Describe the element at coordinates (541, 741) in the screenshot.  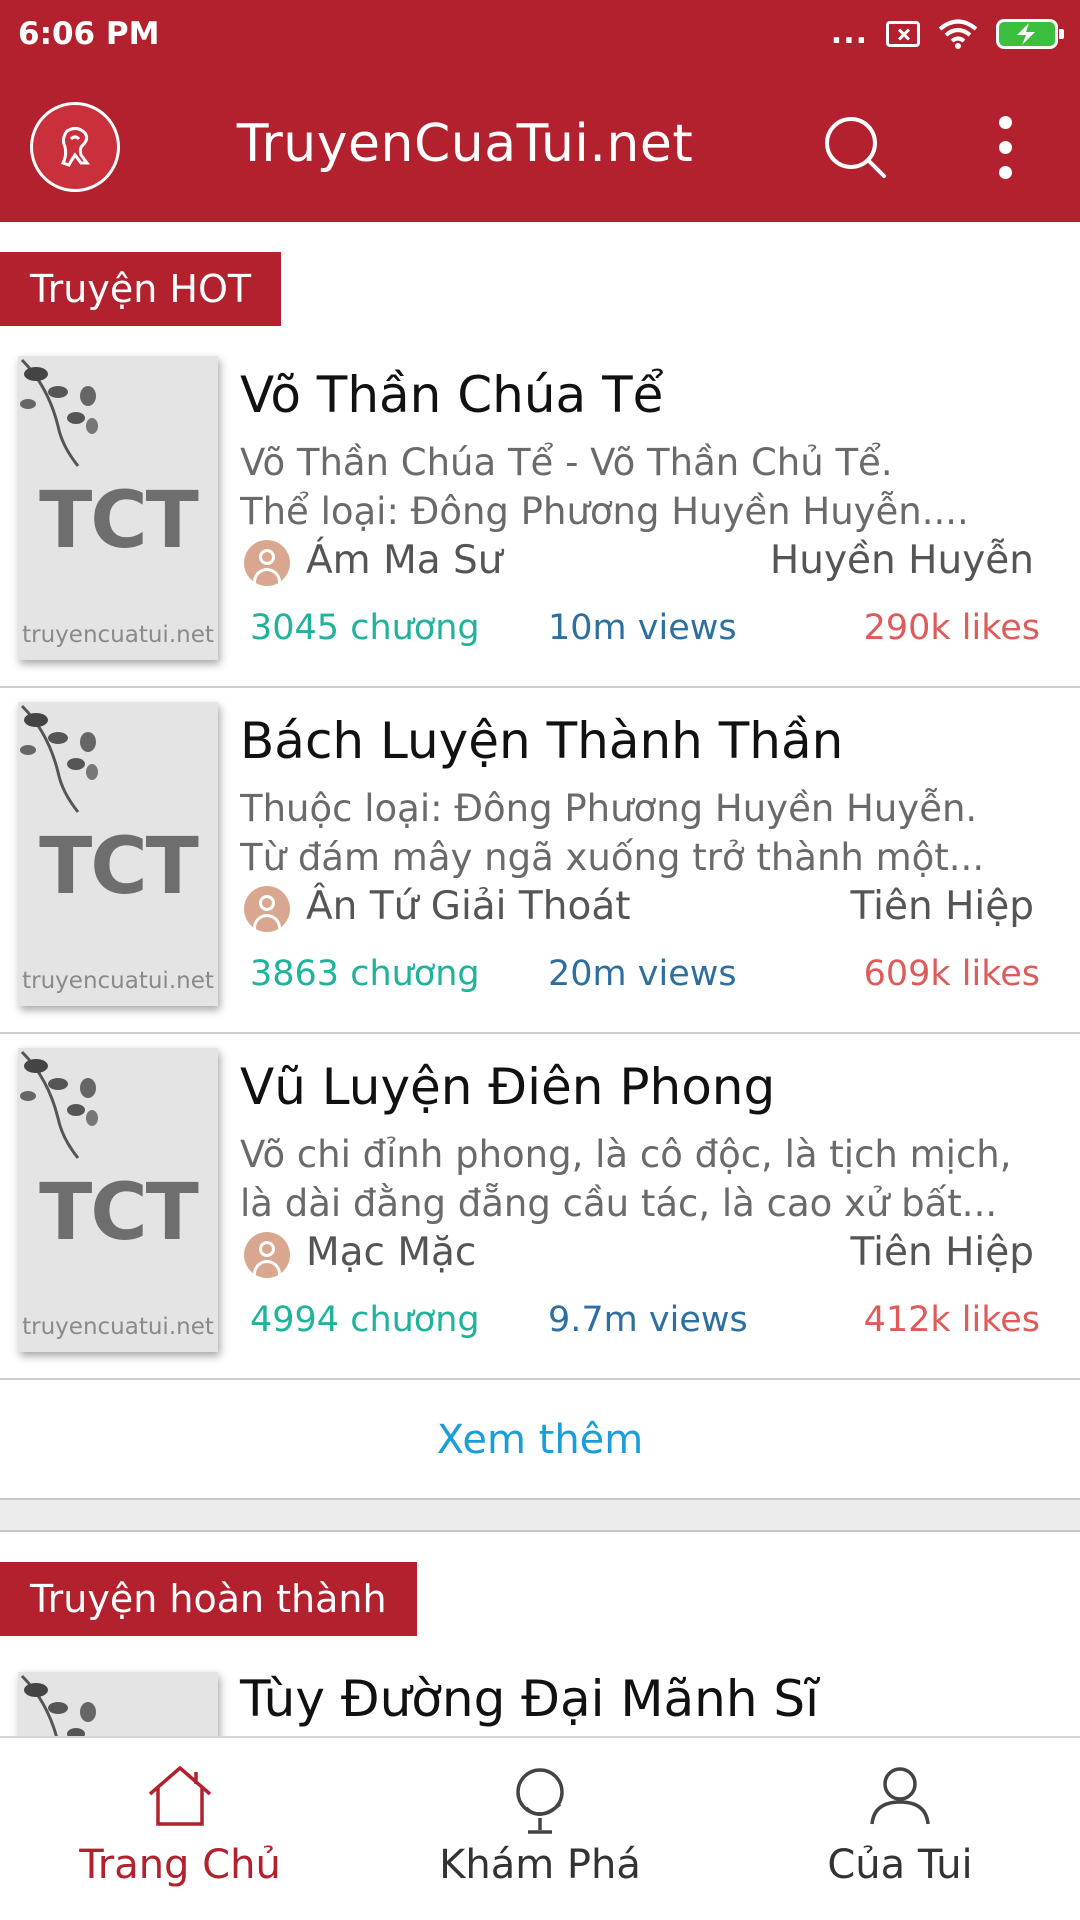
I see `story-title: Bách Luyện Thành Thần` at that location.